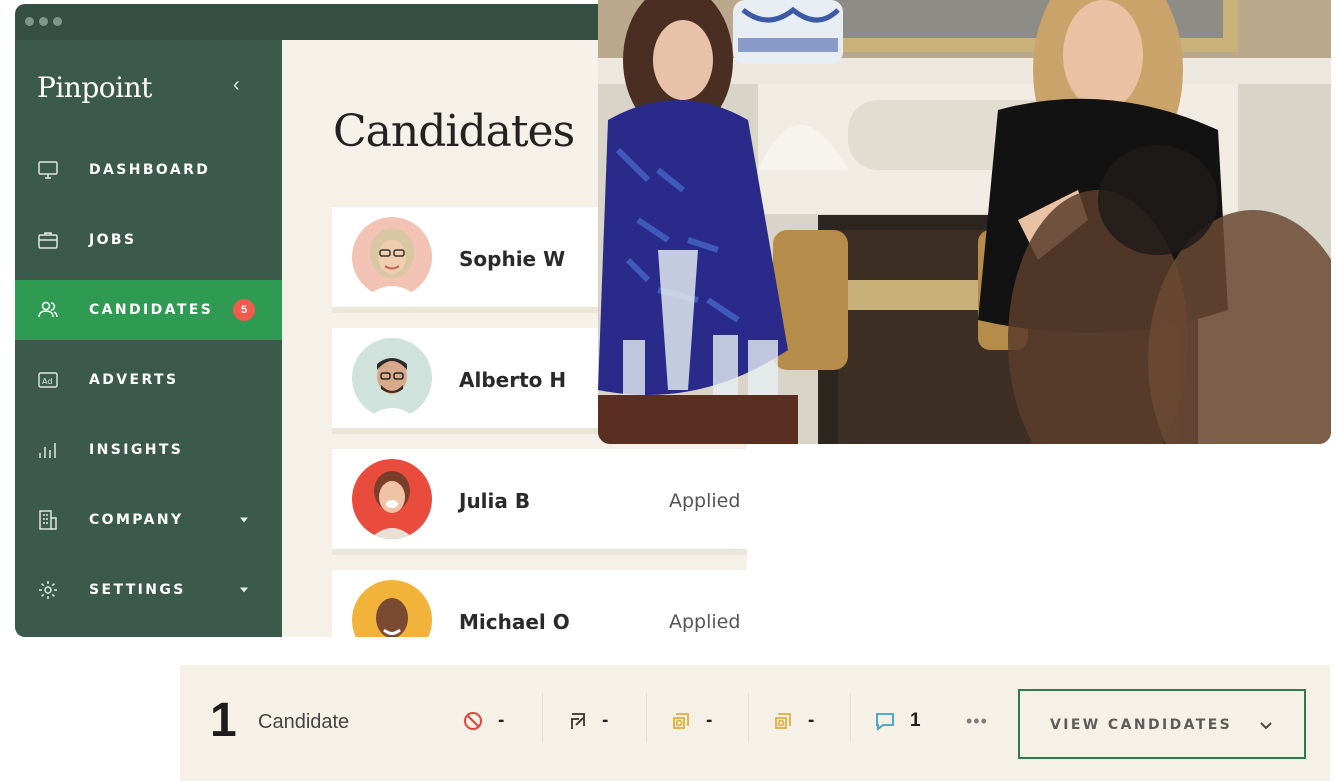 This screenshot has width=1337, height=781. Describe the element at coordinates (244, 310) in the screenshot. I see `candidates-count-badge: 5` at that location.